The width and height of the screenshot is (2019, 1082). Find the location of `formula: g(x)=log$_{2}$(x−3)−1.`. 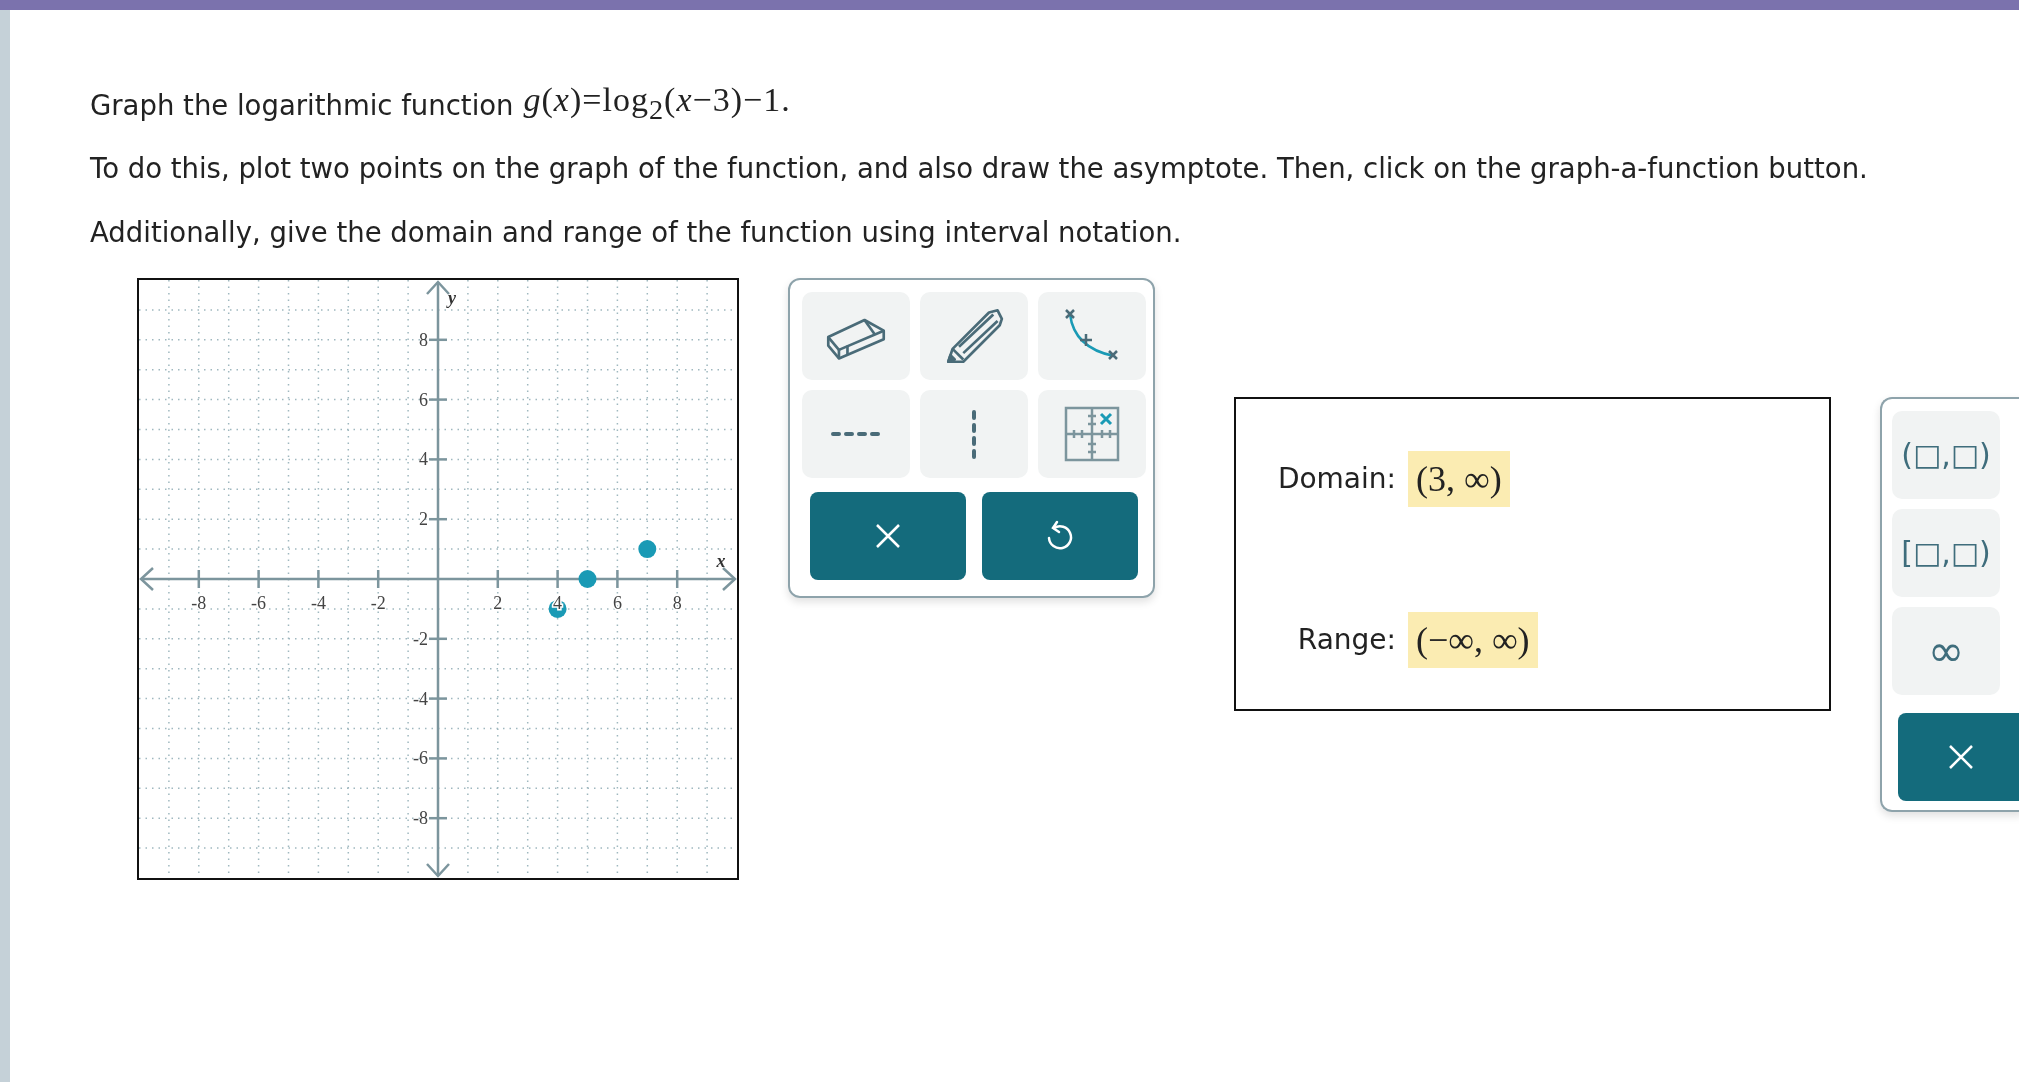

formula: g(x)=log$_{2}$(x−3)−1. is located at coordinates (657, 104).